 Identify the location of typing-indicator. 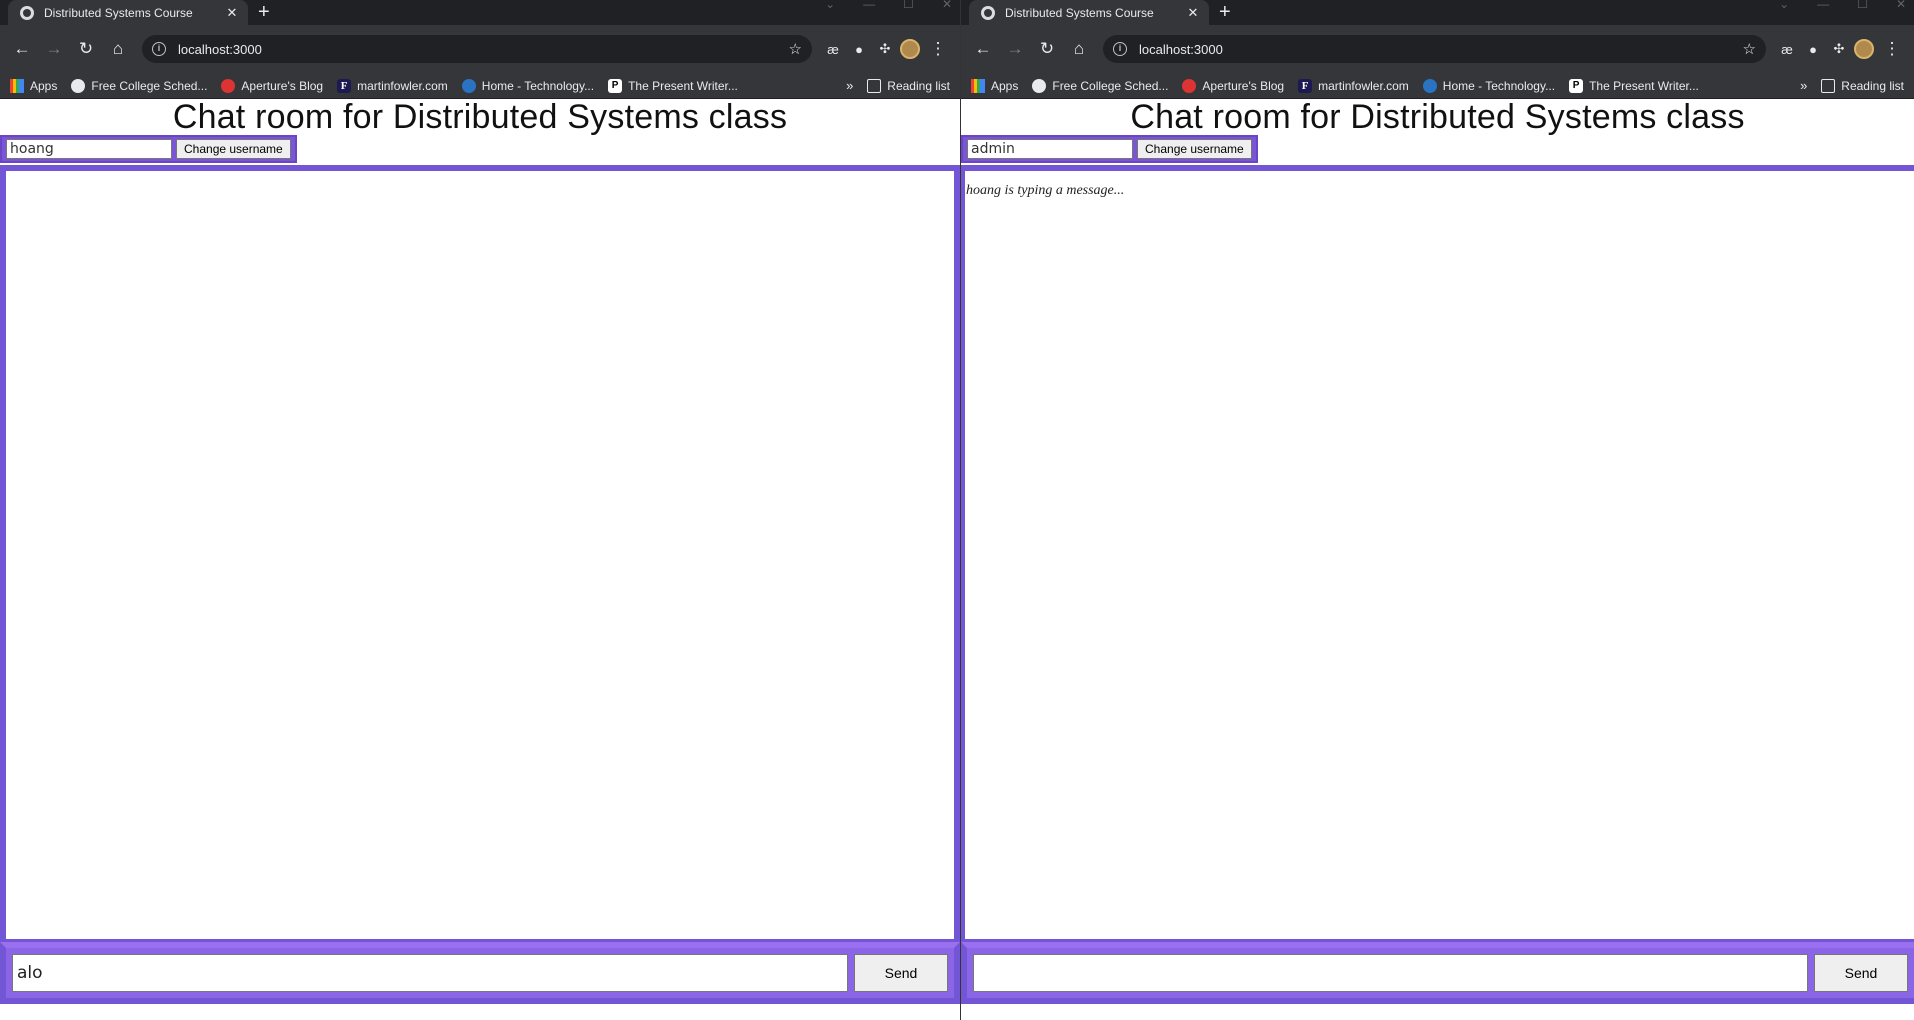
(480, 177).